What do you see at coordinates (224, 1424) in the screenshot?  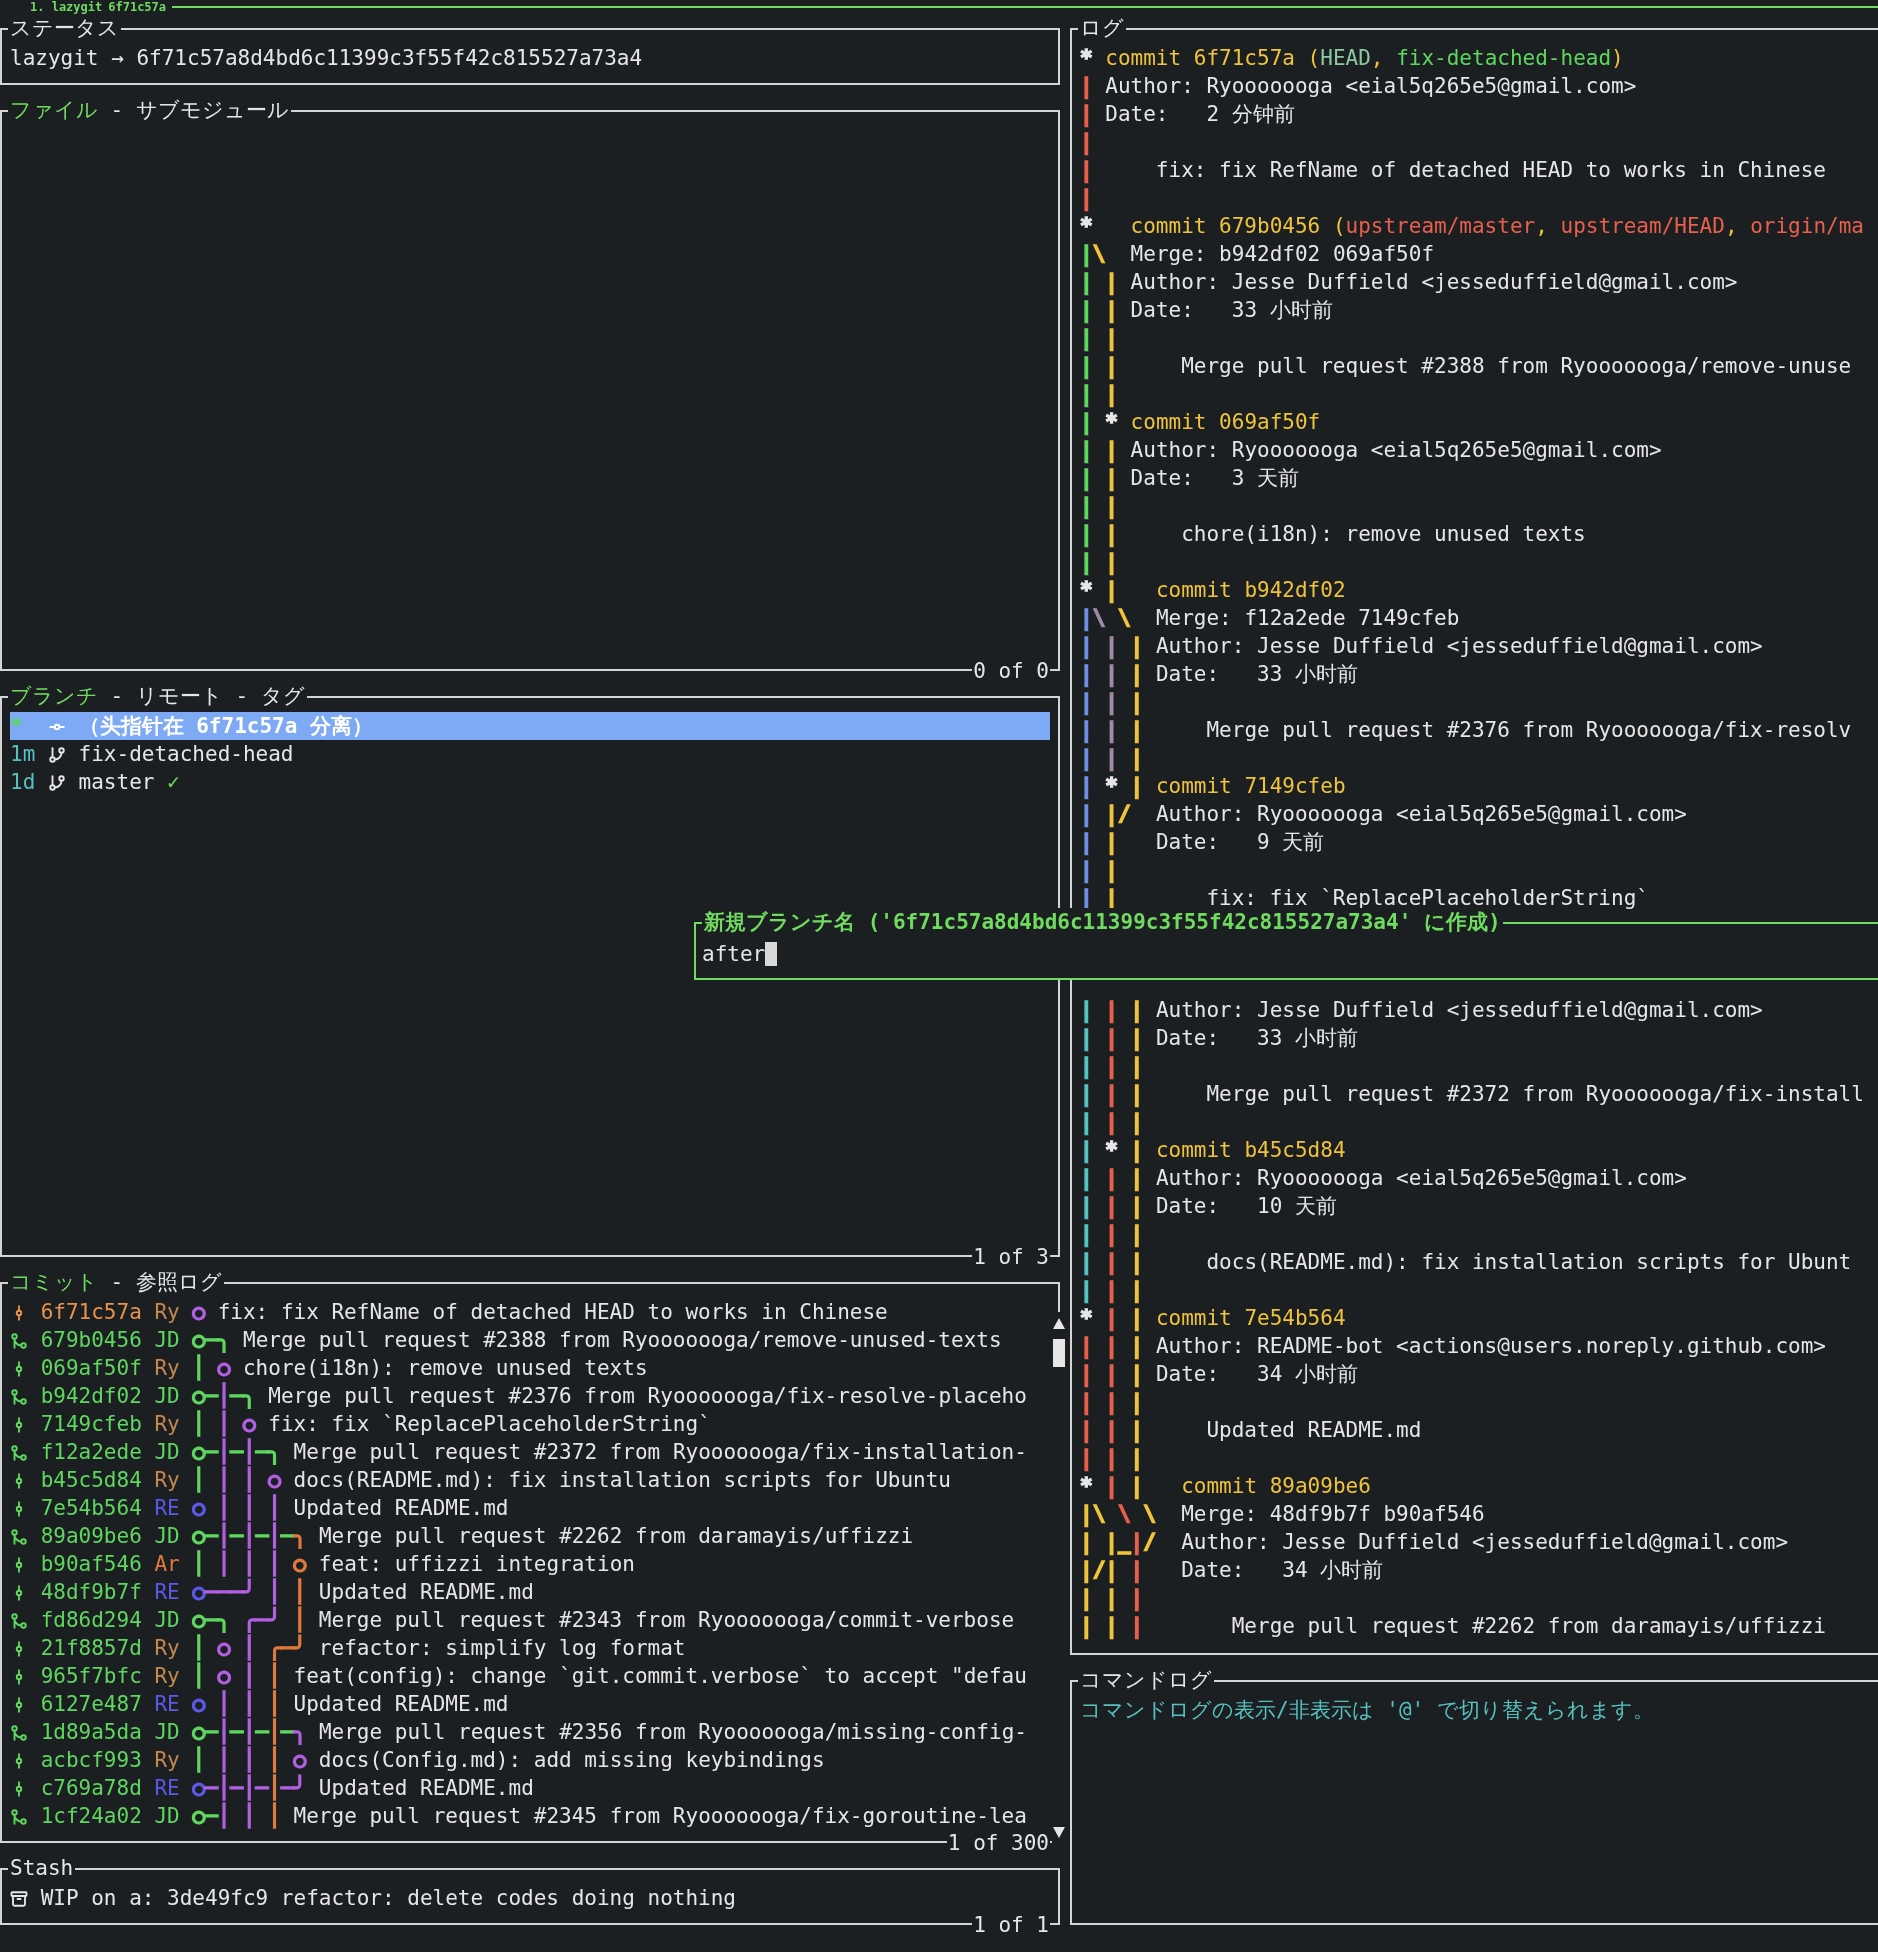 I see `commit-graph: │ │ ○` at bounding box center [224, 1424].